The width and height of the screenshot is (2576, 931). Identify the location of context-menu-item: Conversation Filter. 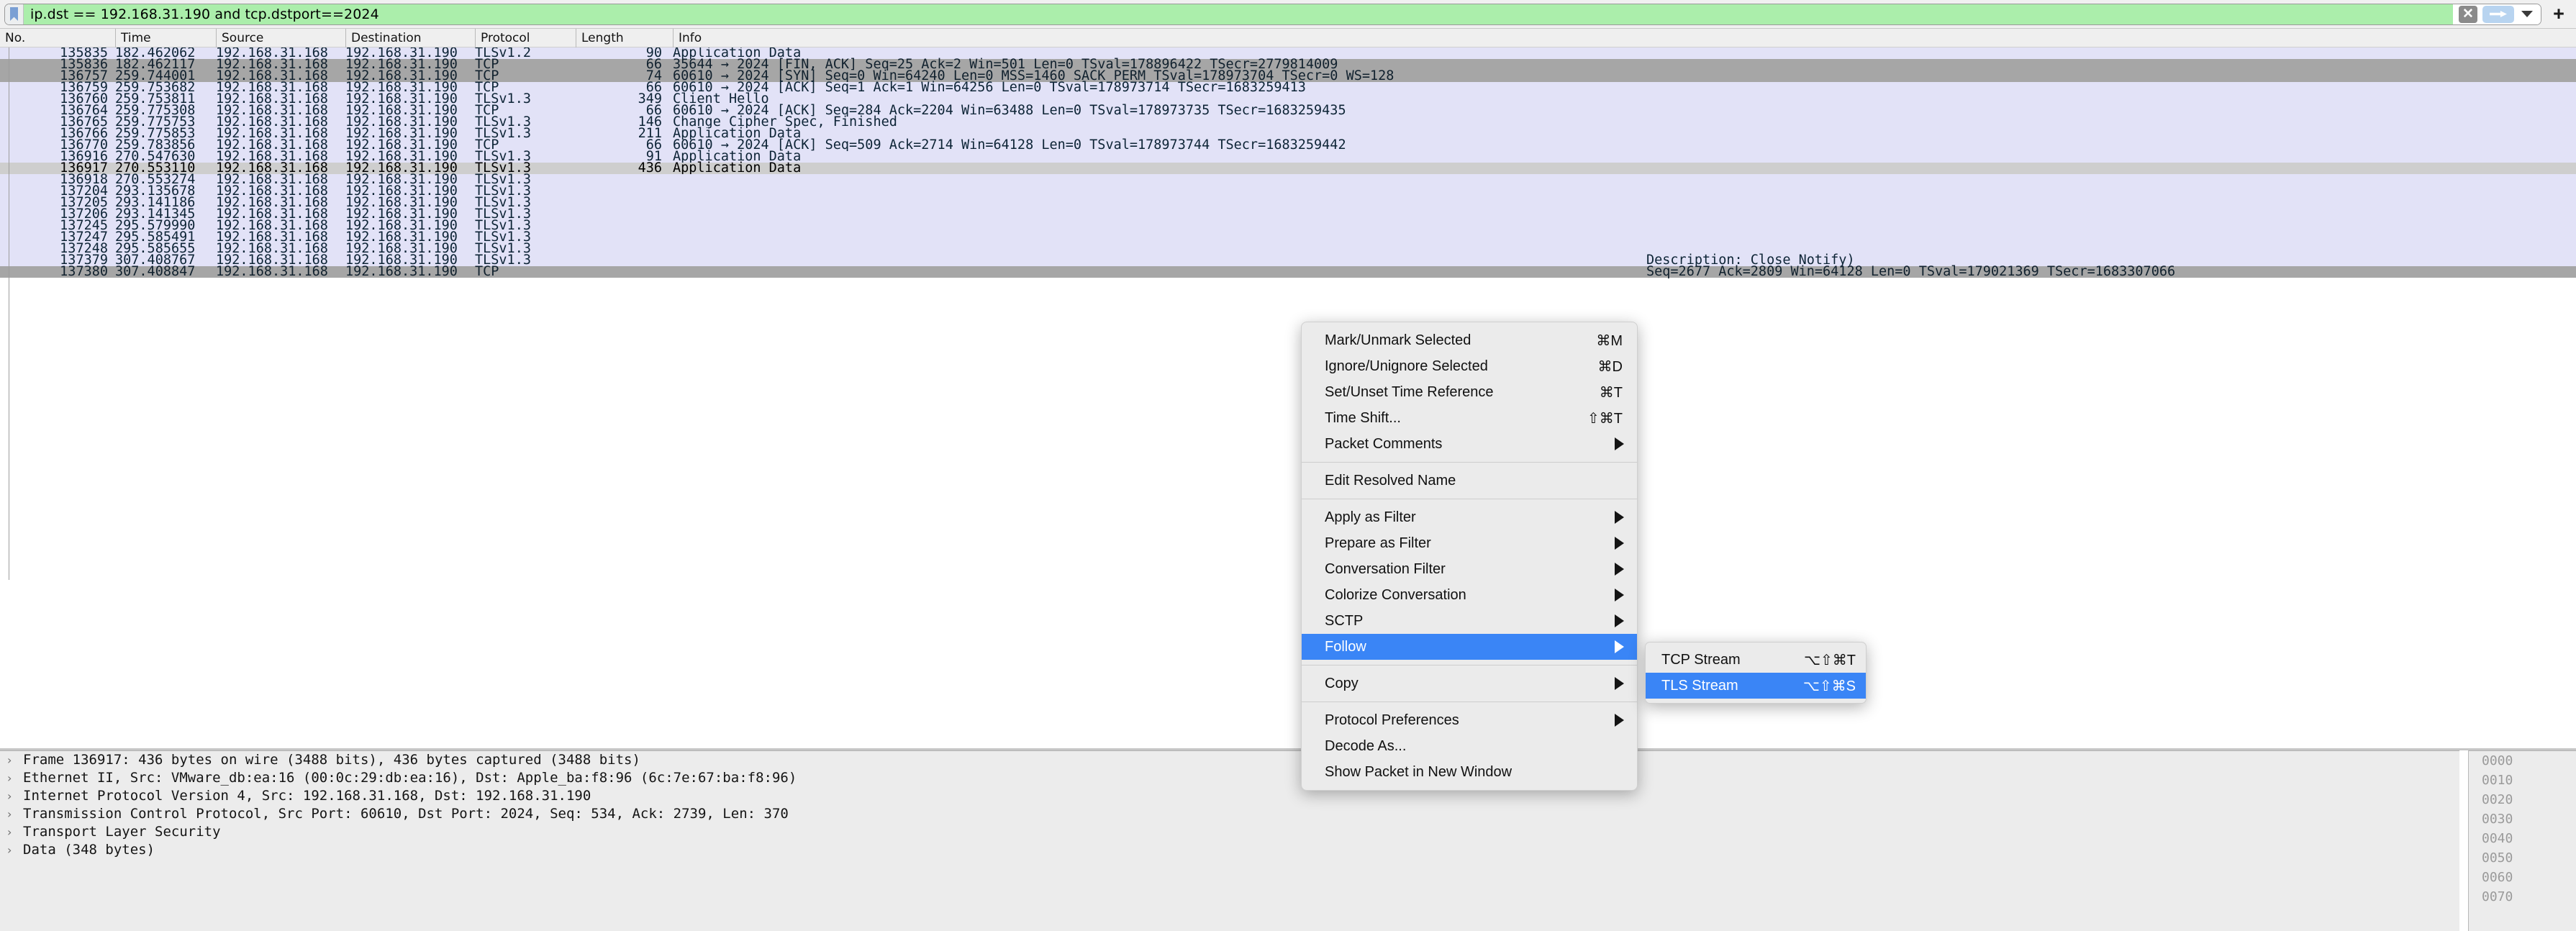
(1469, 569).